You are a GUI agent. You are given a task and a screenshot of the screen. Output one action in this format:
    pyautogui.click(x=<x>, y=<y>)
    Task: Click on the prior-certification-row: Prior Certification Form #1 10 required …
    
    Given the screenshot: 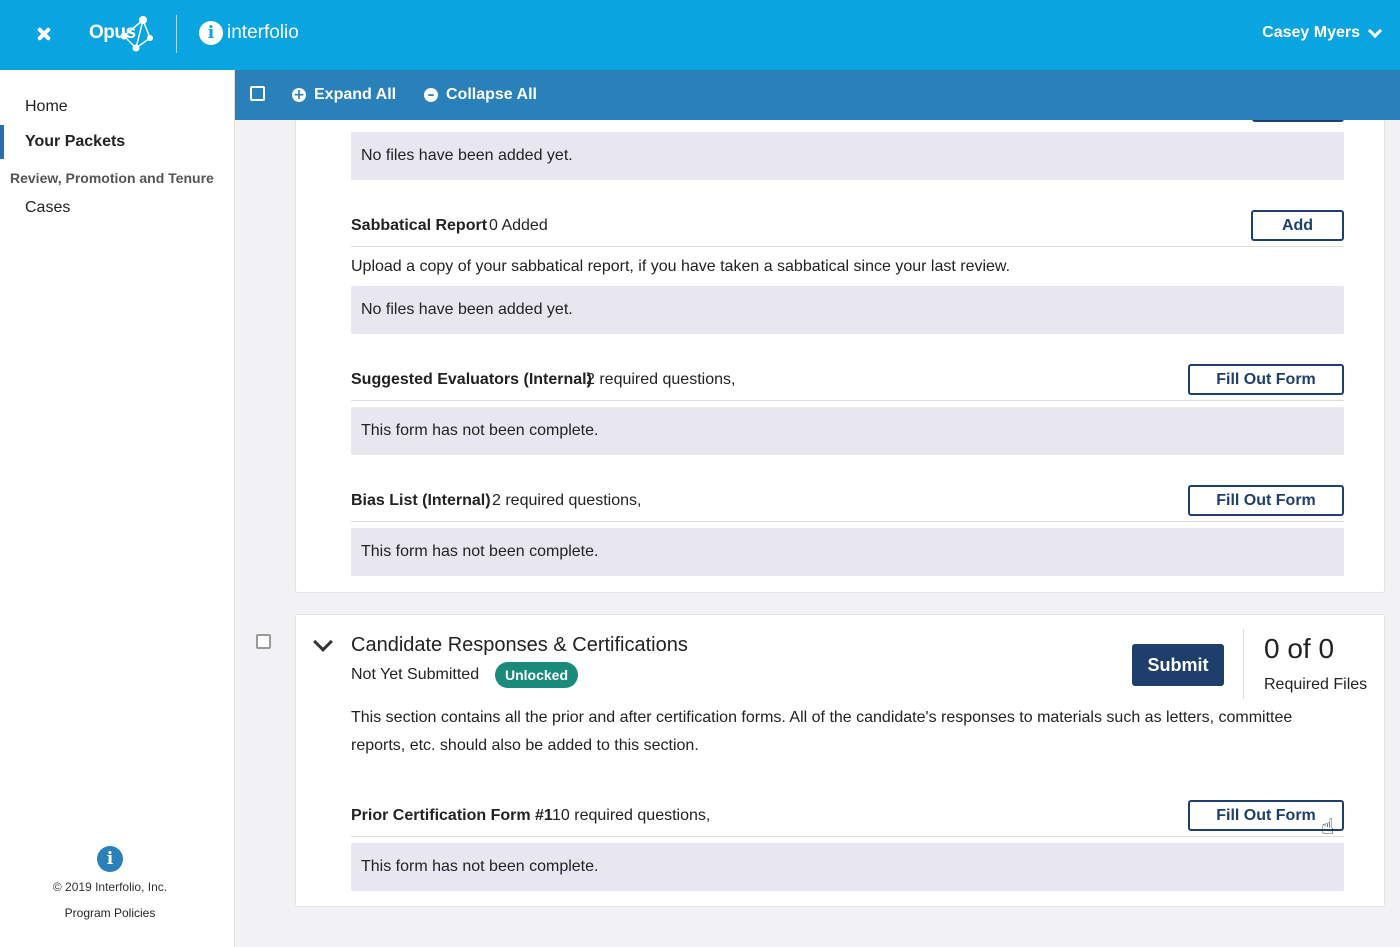 What is the action you would take?
    pyautogui.click(x=847, y=818)
    